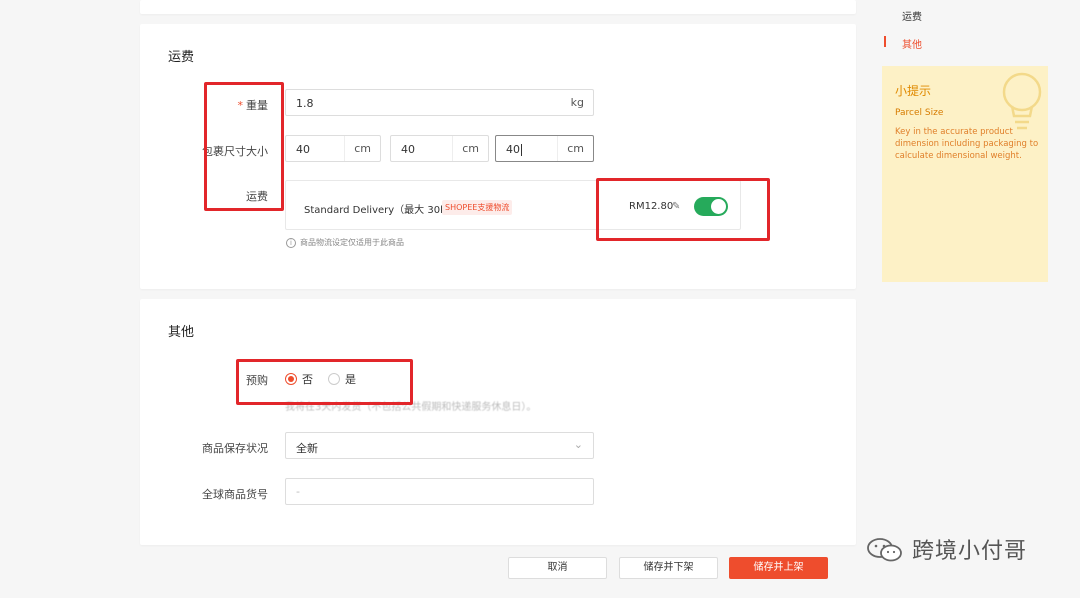  What do you see at coordinates (181, 57) in the screenshot?
I see `shipping-section-title: 运费` at bounding box center [181, 57].